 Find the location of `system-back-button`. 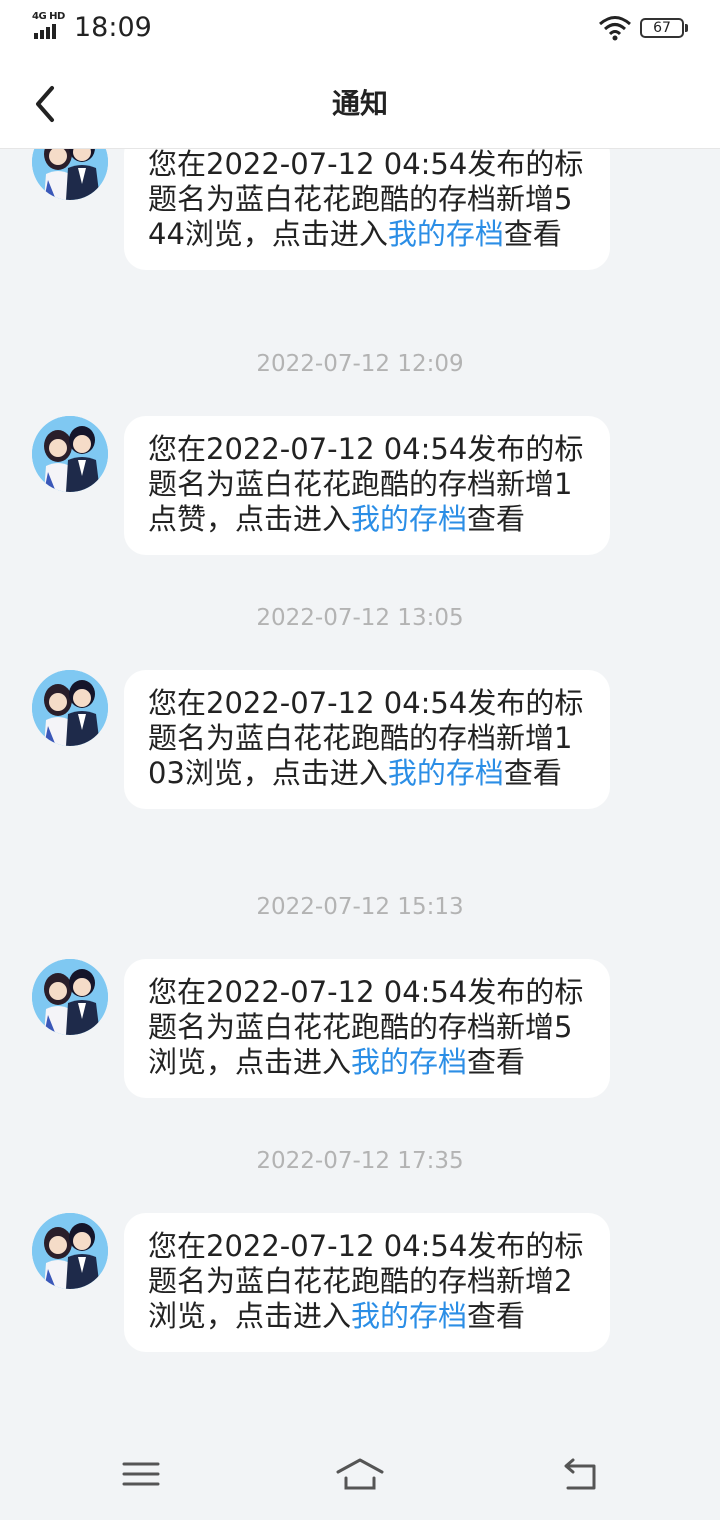

system-back-button is located at coordinates (581, 1474).